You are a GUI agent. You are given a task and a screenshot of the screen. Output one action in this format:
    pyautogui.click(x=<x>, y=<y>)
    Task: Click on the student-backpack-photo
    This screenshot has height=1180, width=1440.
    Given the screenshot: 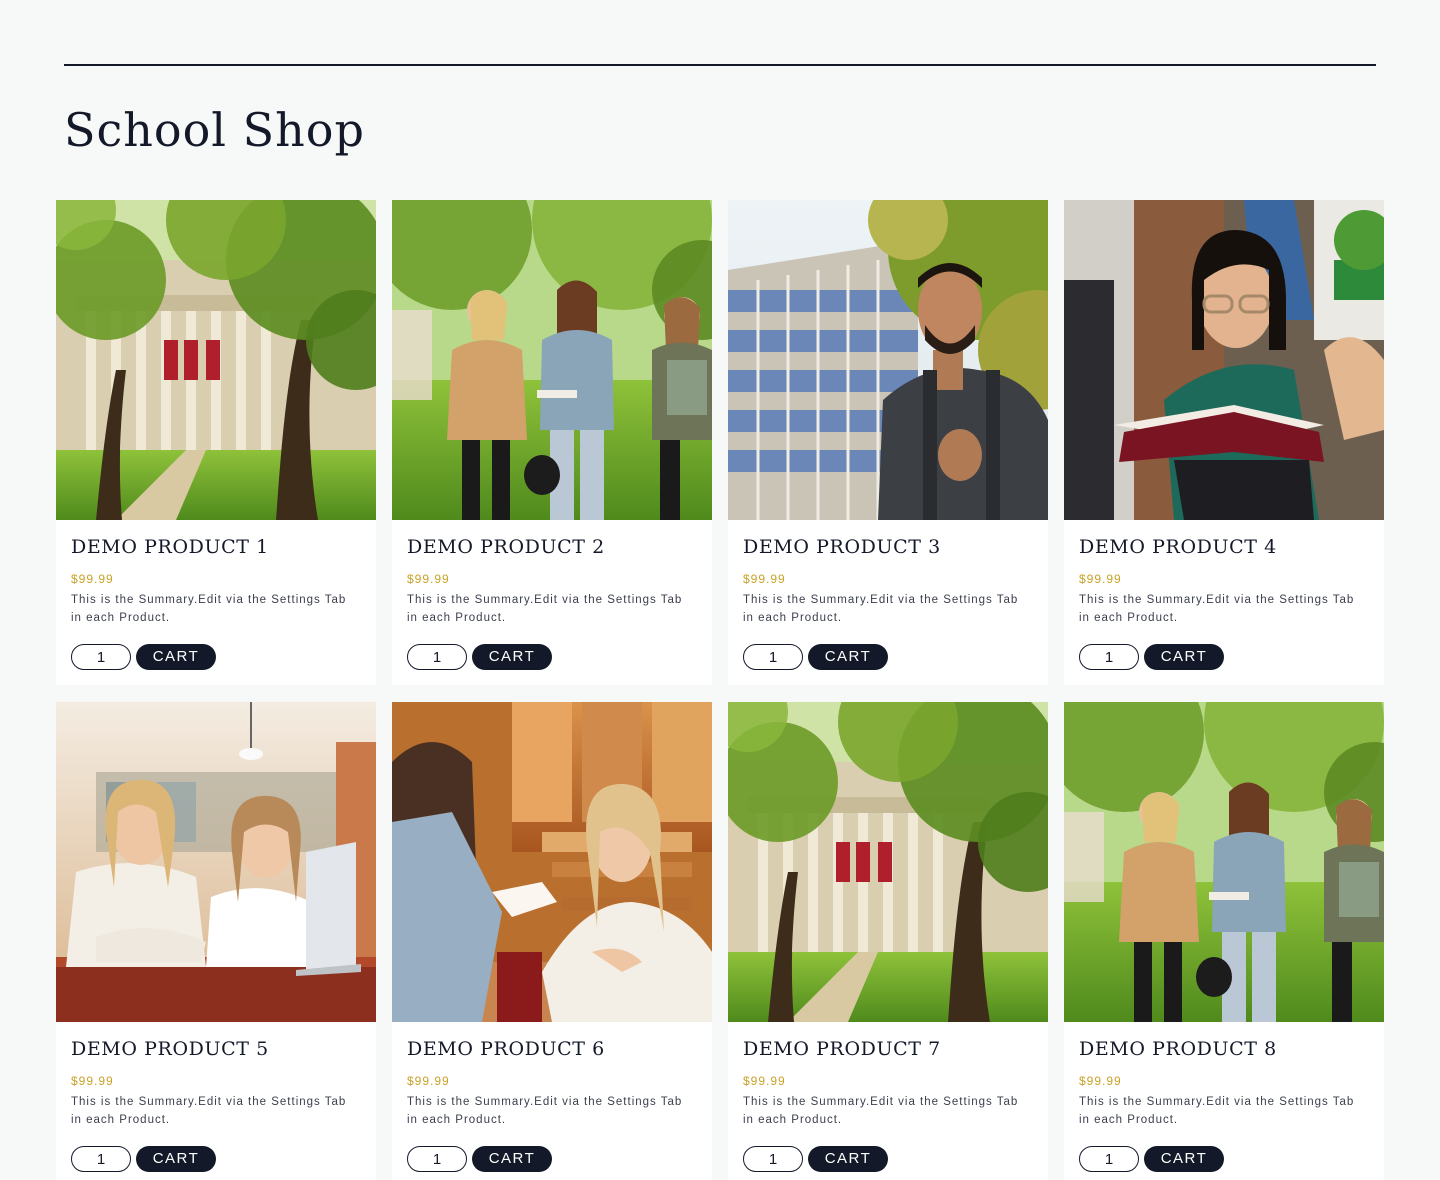 What is the action you would take?
    pyautogui.click(x=888, y=360)
    